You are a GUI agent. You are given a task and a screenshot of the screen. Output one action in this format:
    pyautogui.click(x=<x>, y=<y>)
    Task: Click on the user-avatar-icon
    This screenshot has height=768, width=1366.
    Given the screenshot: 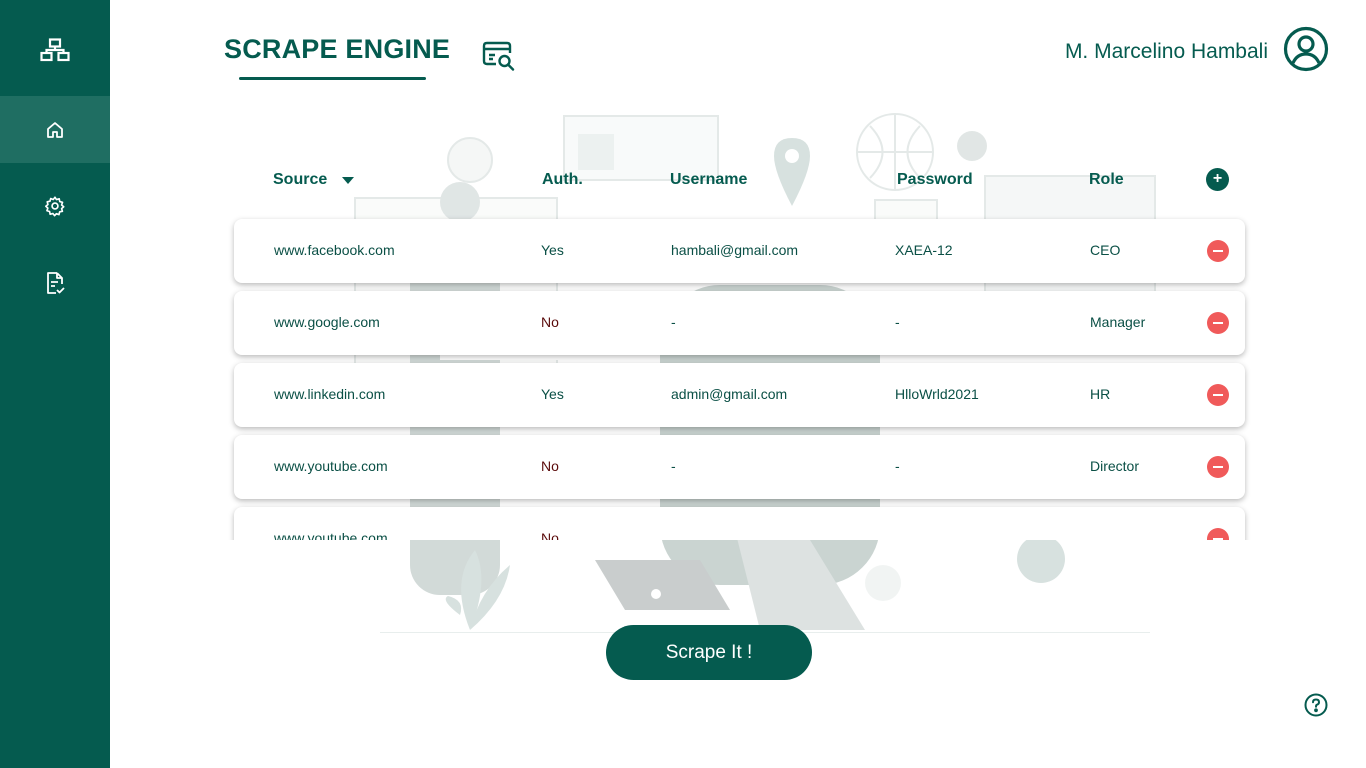 What is the action you would take?
    pyautogui.click(x=1306, y=51)
    